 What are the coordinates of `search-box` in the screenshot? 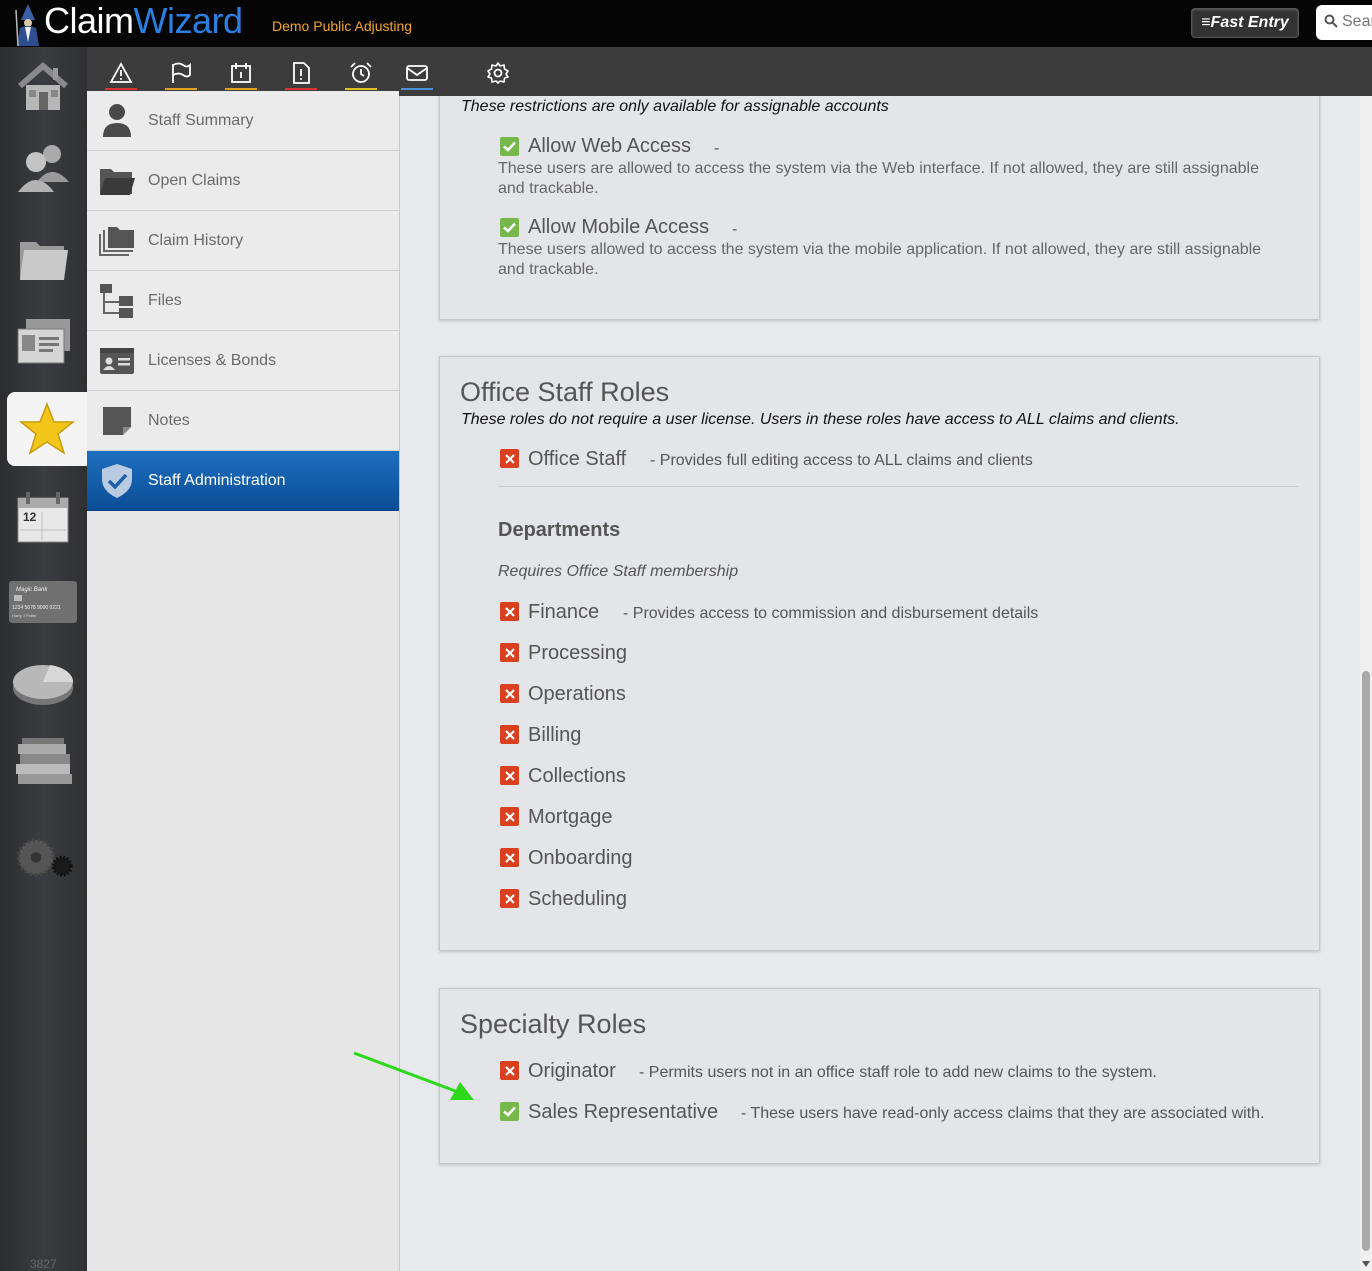 It's located at (1344, 22).